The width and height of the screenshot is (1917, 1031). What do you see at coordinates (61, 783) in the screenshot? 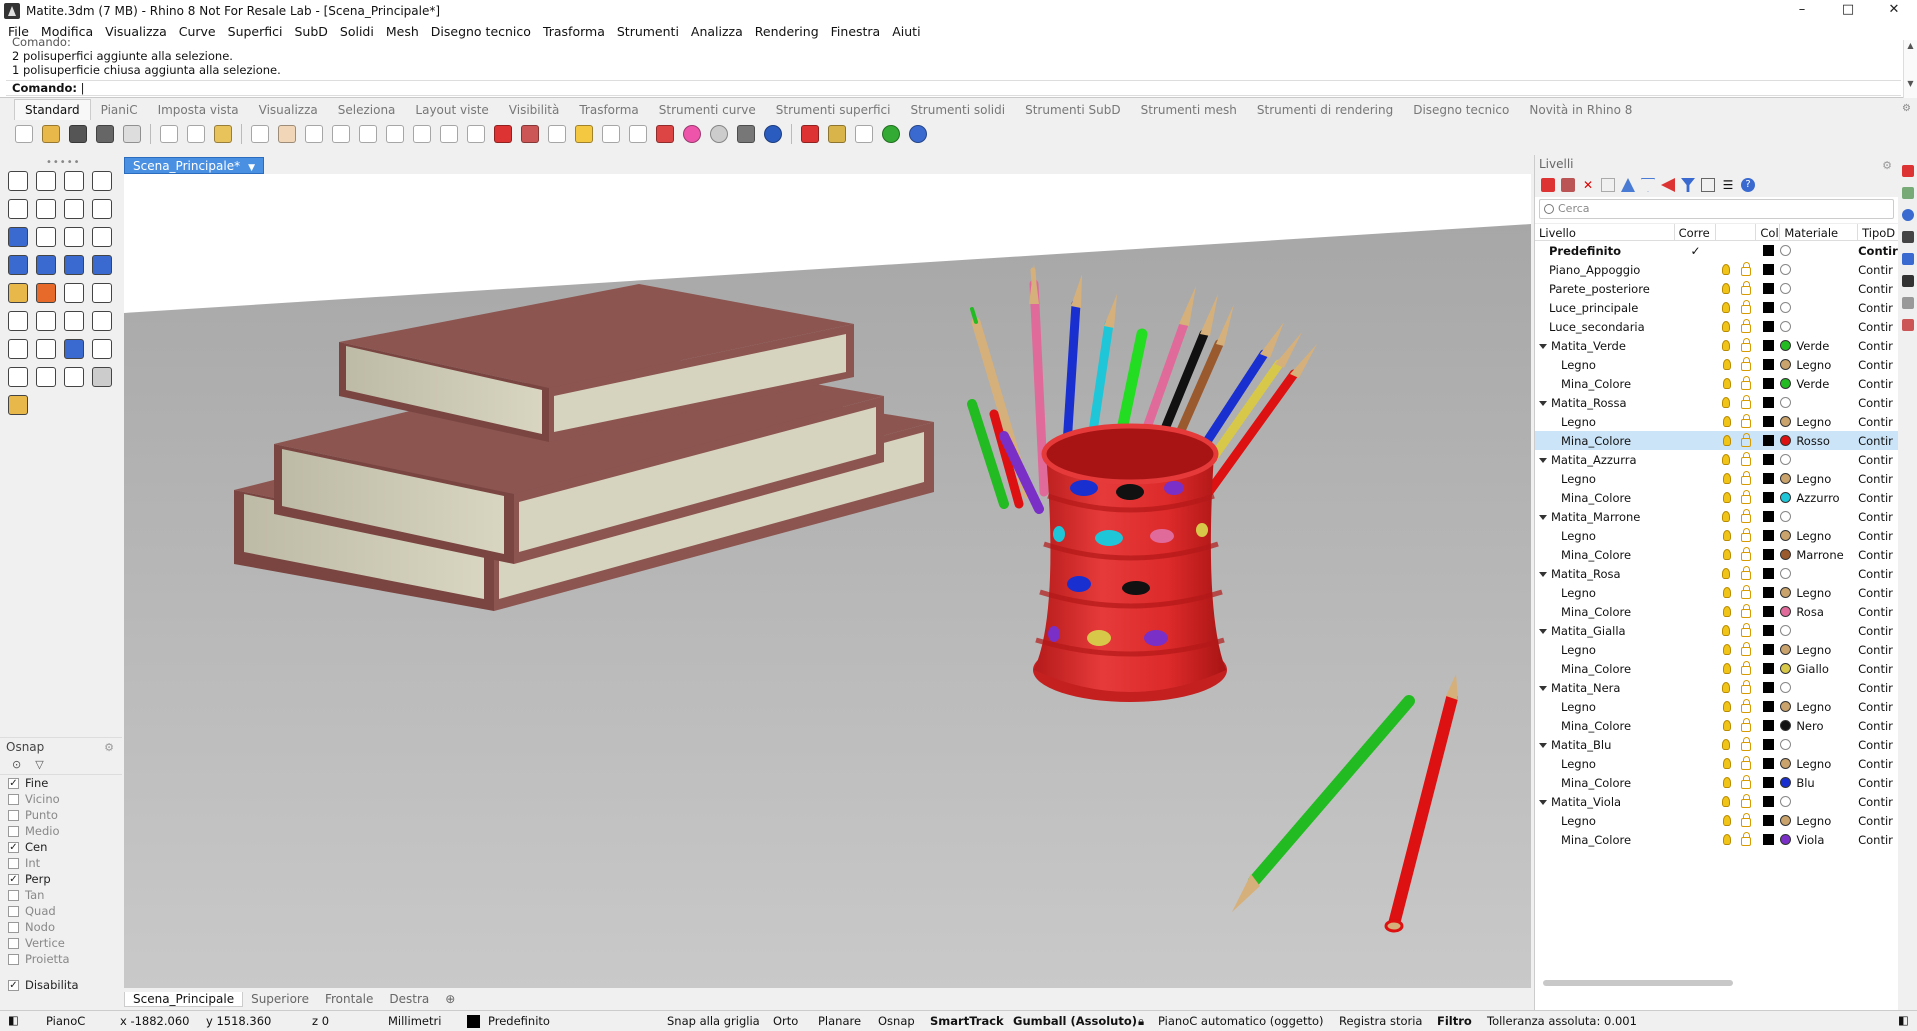
I see `osnap-item: ✓ Fine` at bounding box center [61, 783].